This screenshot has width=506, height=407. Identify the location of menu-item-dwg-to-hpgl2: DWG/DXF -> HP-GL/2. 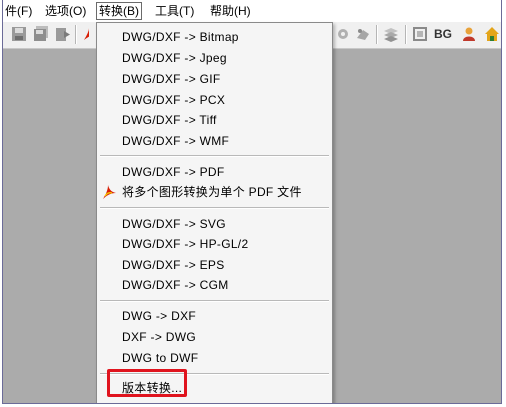
(214, 244).